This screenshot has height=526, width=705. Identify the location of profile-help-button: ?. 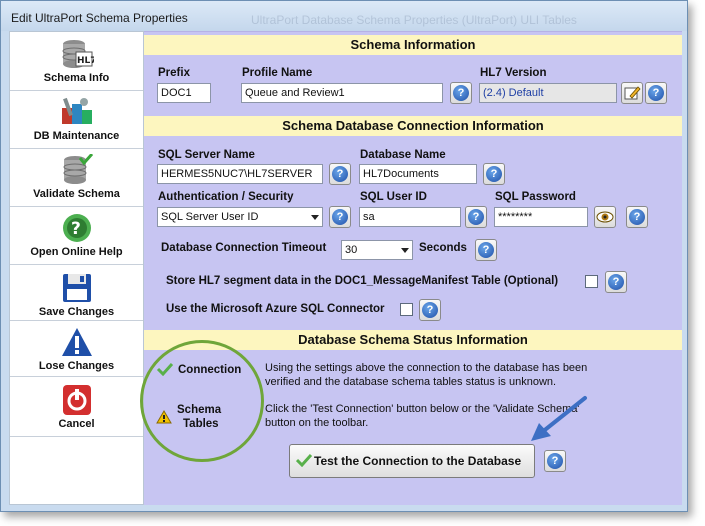
(461, 93).